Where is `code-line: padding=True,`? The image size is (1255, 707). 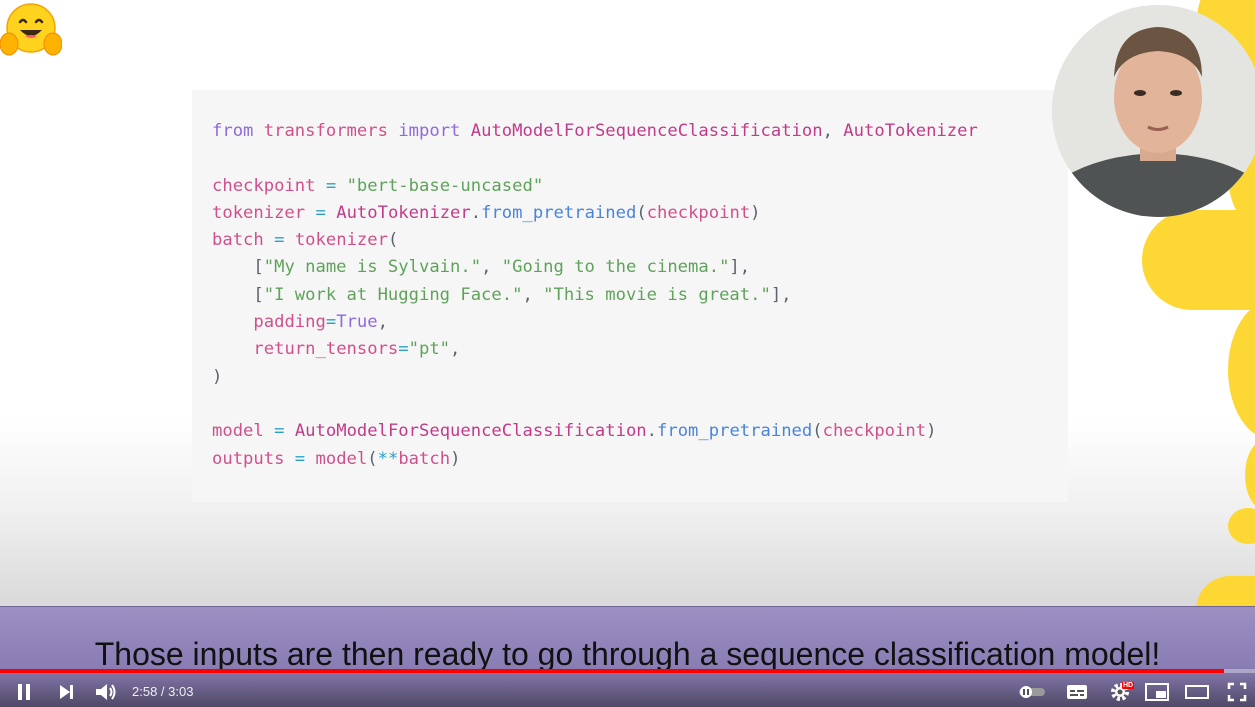
code-line: padding=True, is located at coordinates (595, 322).